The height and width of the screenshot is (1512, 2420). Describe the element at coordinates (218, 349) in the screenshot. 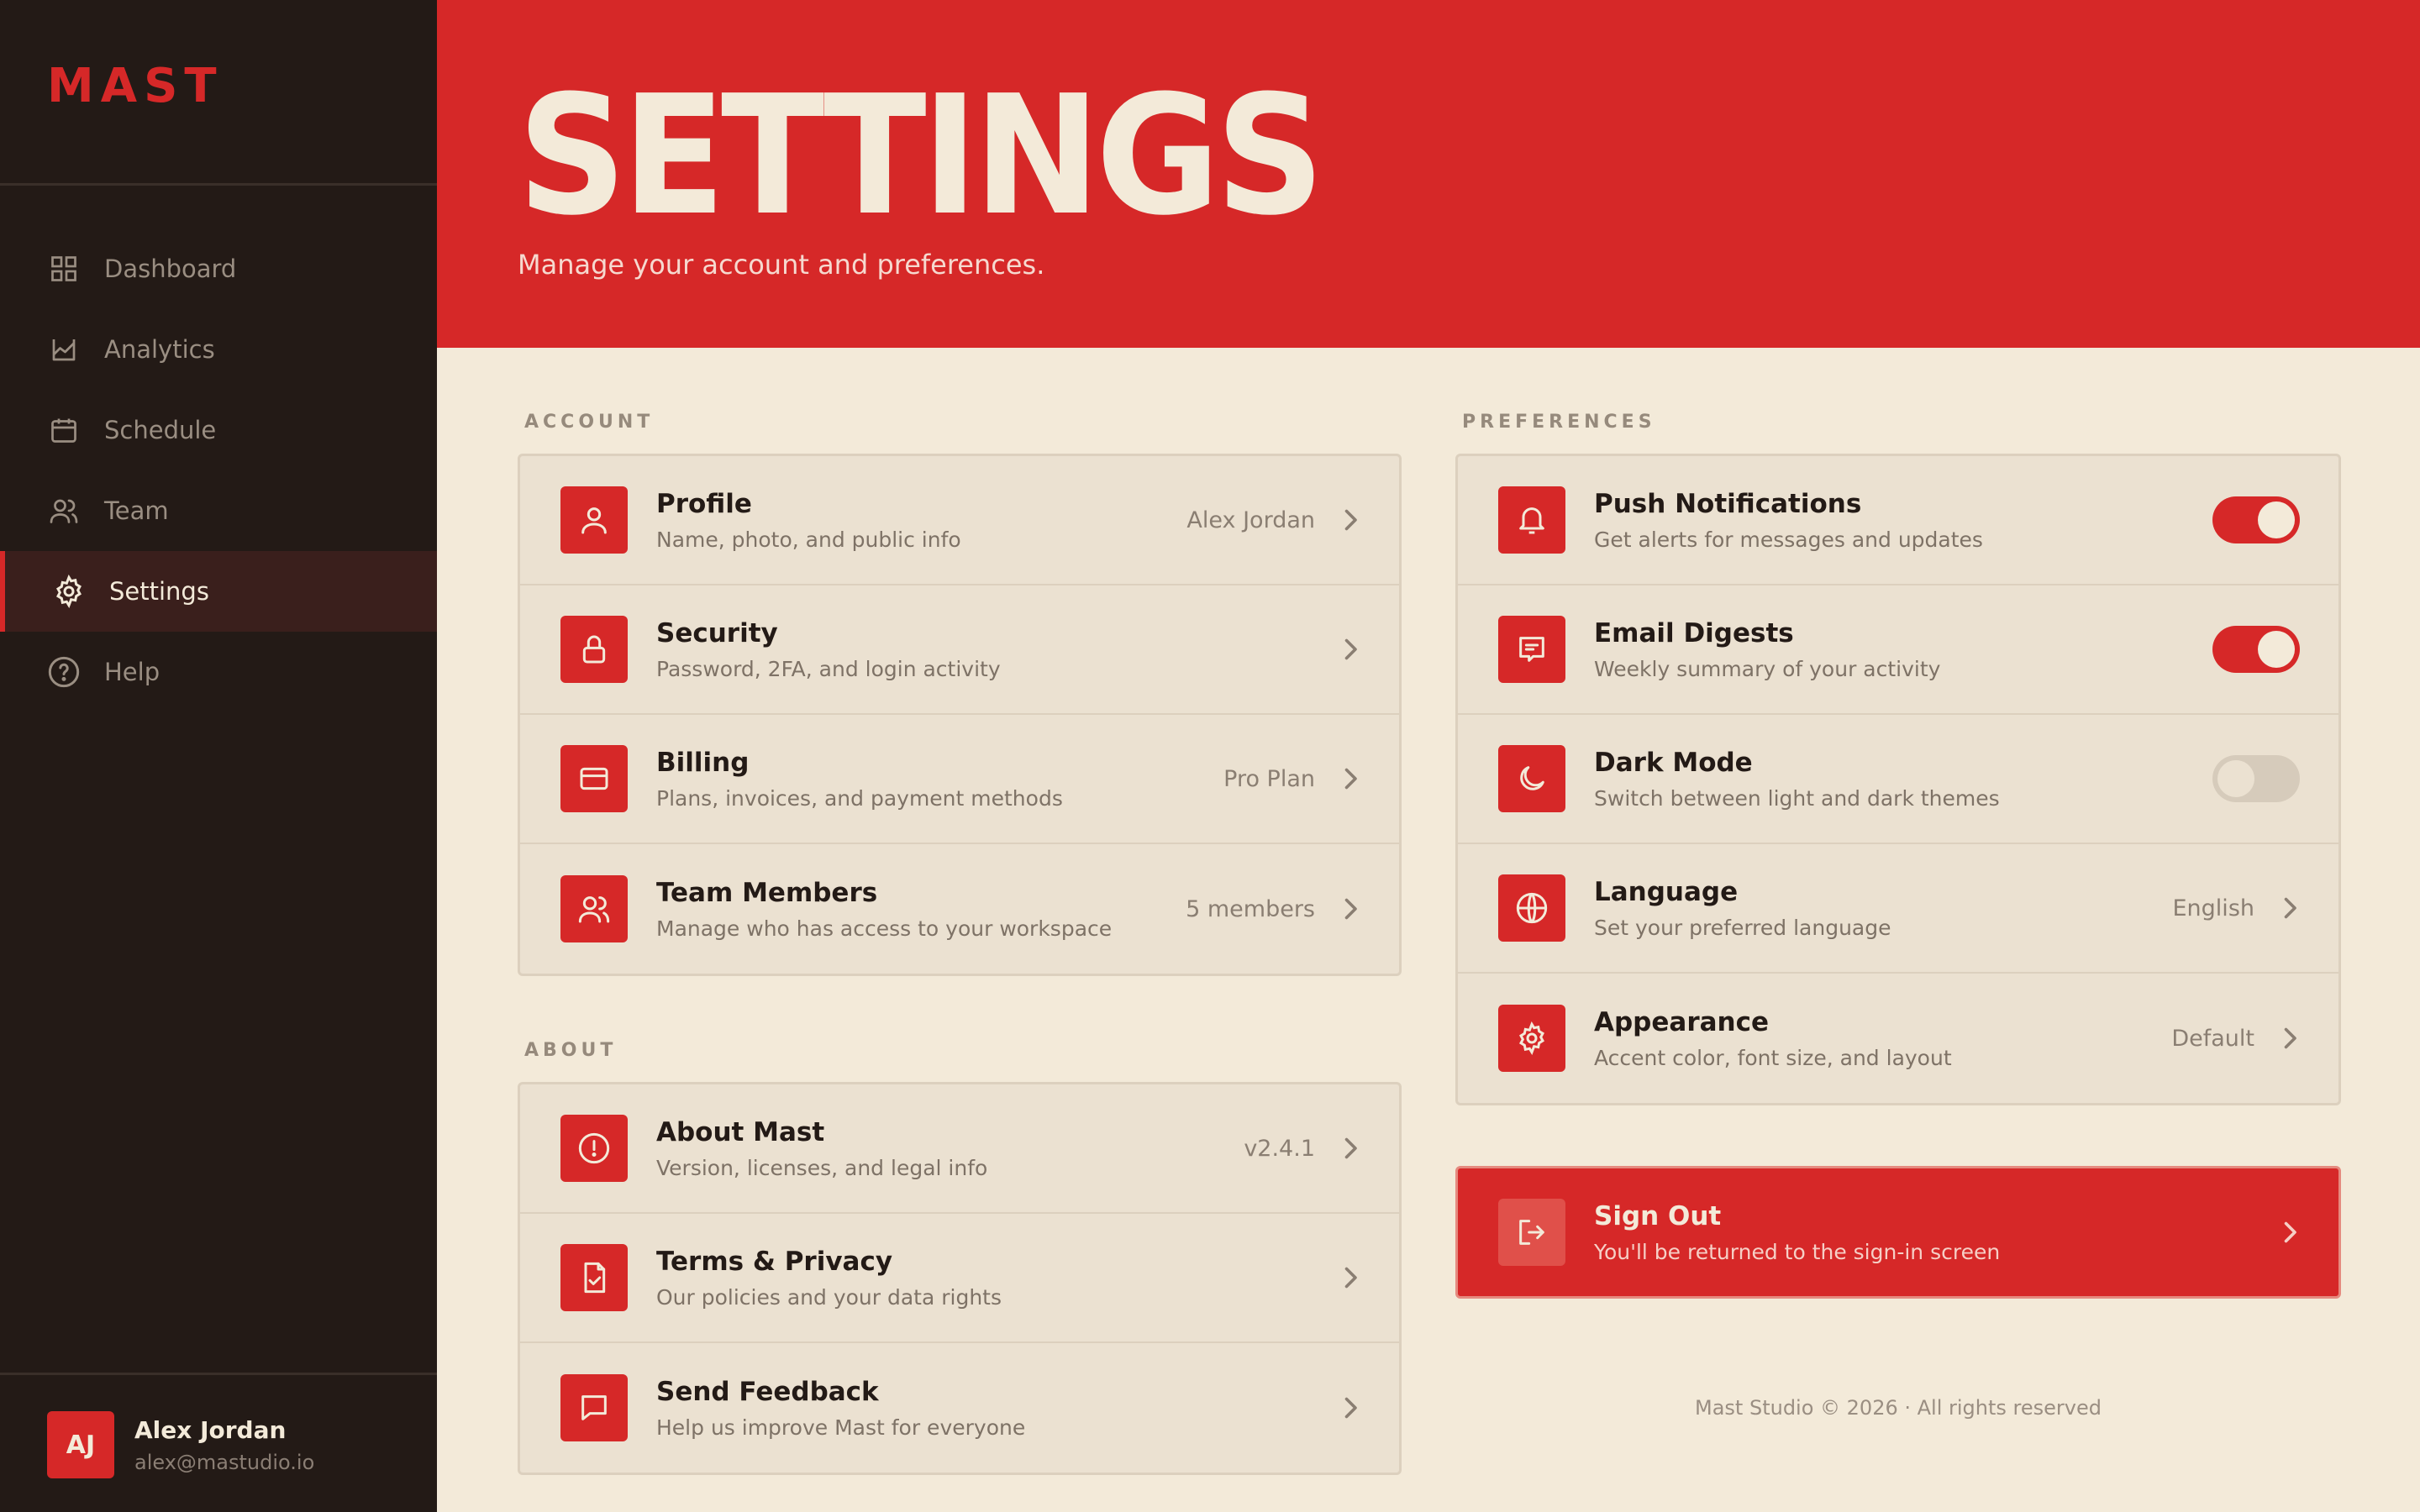

I see `sidebar-item-analytics: Analytics` at that location.